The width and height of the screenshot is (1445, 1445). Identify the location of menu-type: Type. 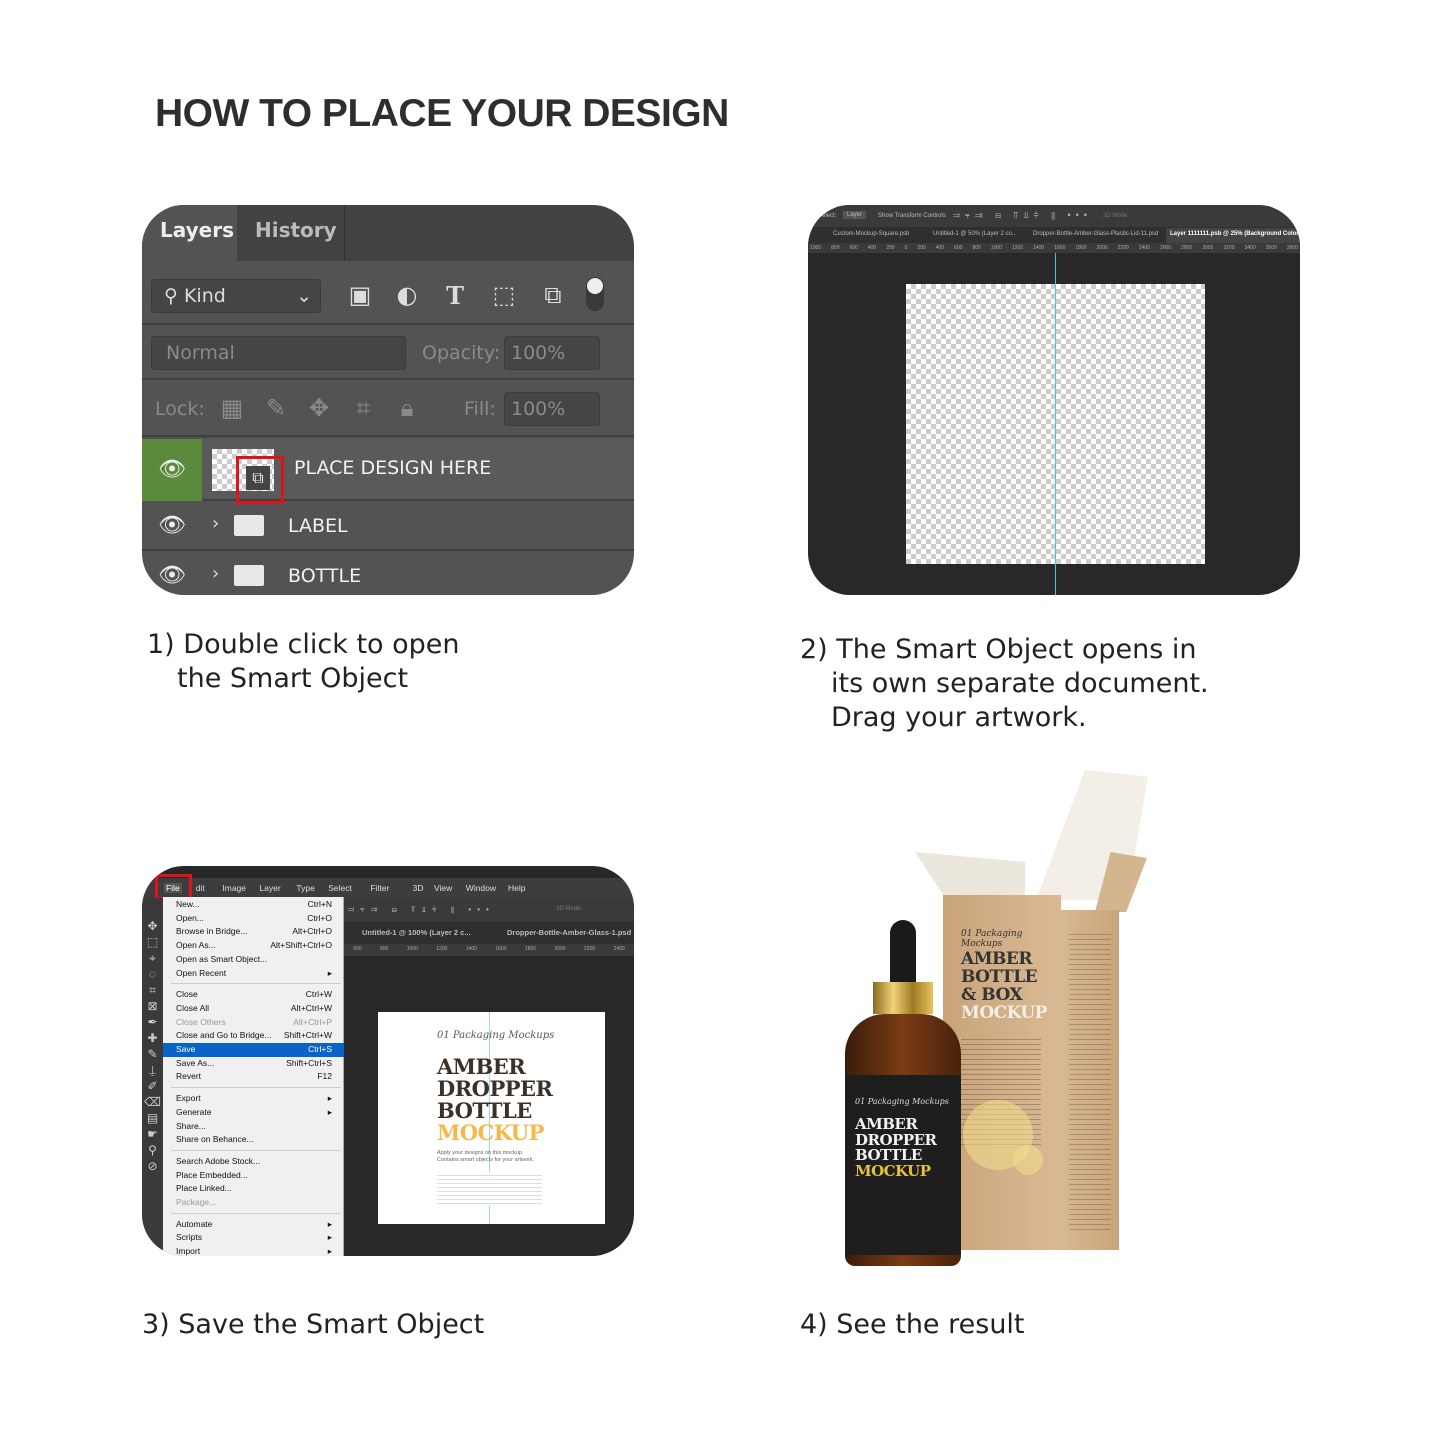
(305, 888).